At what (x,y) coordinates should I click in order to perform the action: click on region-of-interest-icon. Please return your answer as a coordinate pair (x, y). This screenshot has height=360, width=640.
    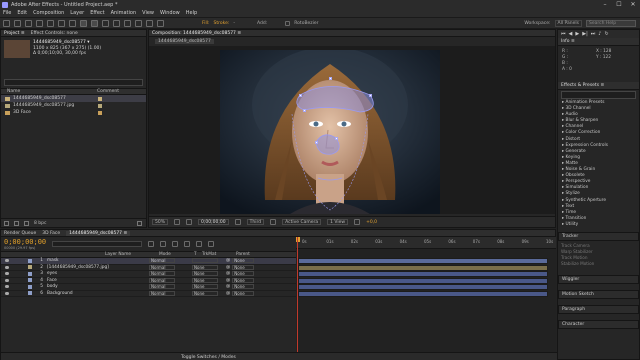
    Looking at the image, I should click on (273, 222).